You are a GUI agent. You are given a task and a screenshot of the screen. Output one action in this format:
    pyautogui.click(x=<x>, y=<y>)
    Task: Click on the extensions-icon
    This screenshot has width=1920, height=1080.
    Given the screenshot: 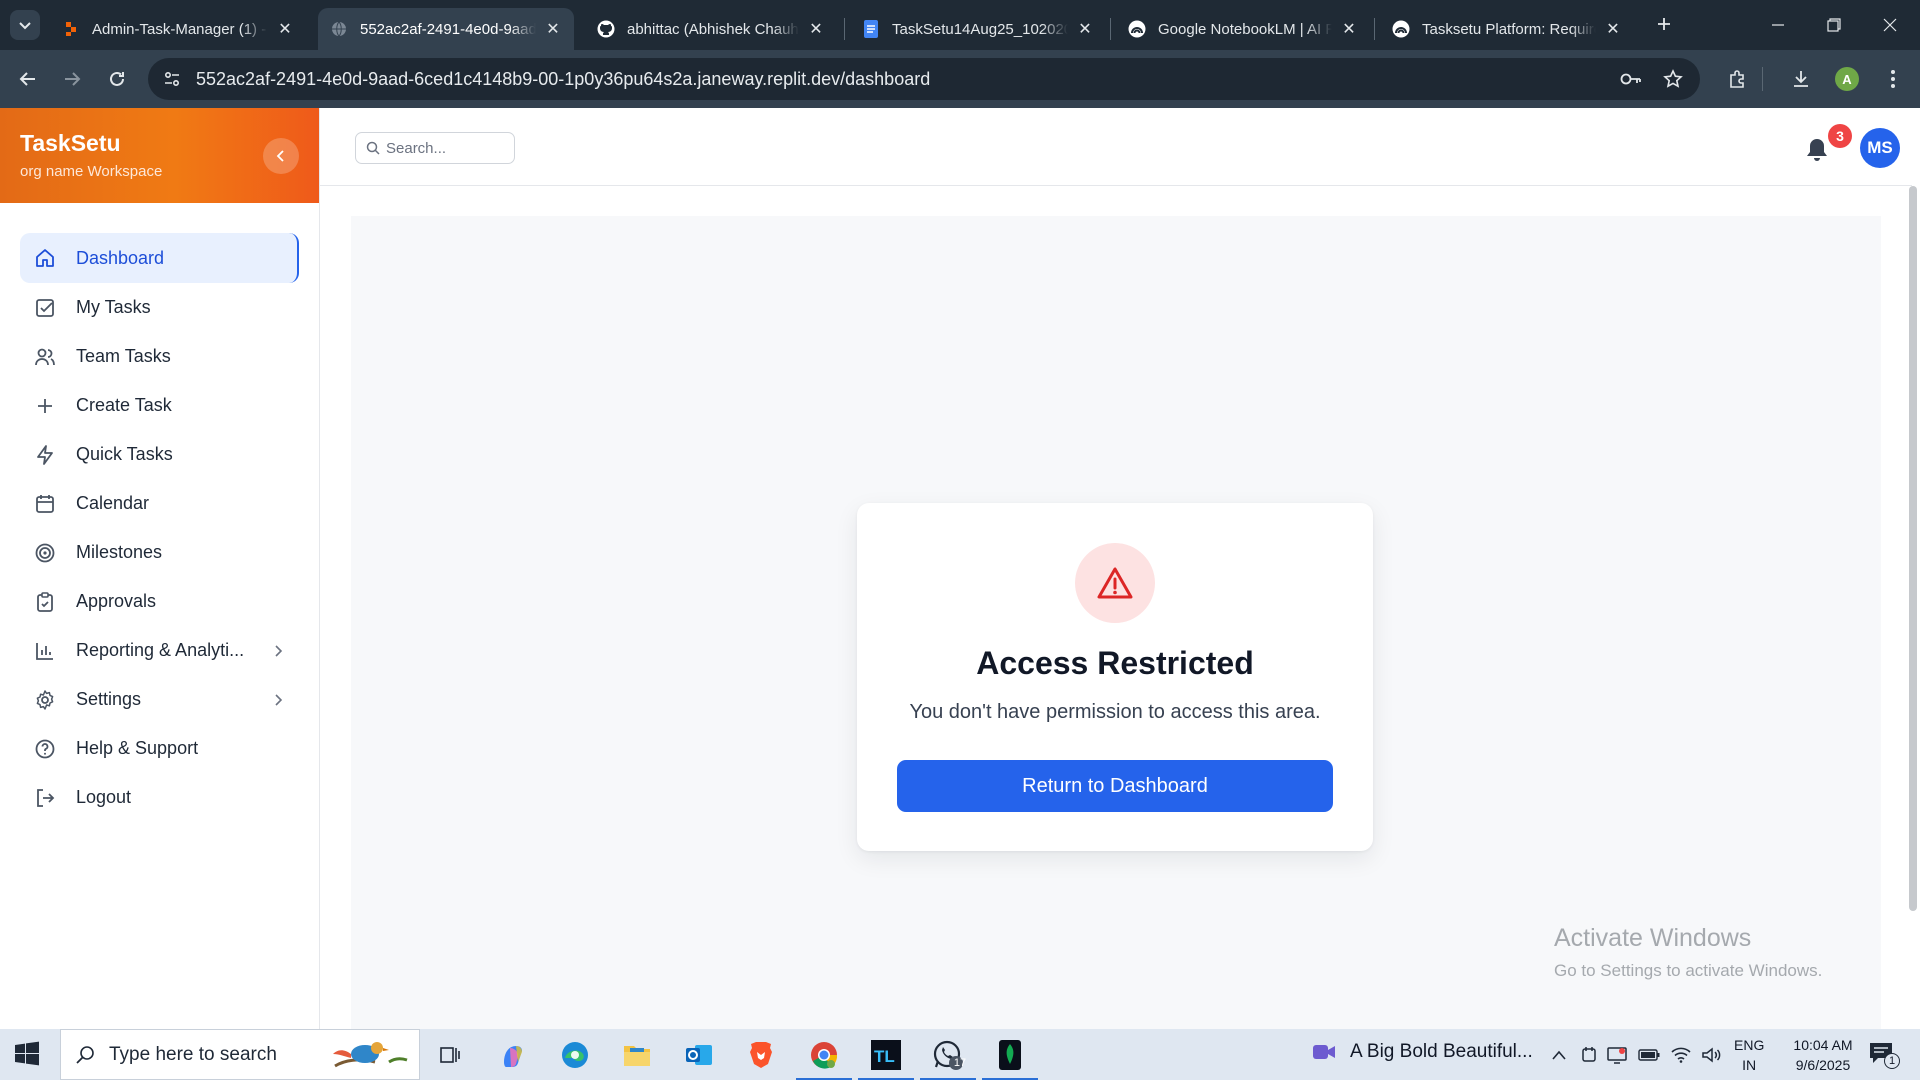 What is the action you would take?
    pyautogui.click(x=1738, y=79)
    